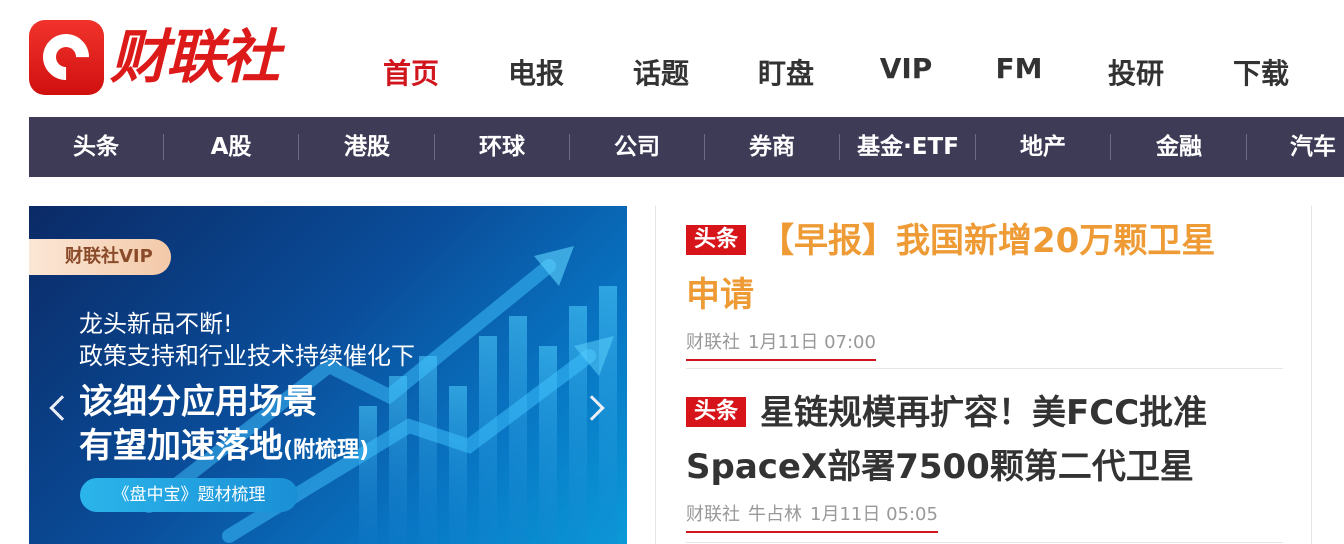 This screenshot has width=1344, height=544. I want to click on news-time: 1月11日 05:05, so click(874, 514).